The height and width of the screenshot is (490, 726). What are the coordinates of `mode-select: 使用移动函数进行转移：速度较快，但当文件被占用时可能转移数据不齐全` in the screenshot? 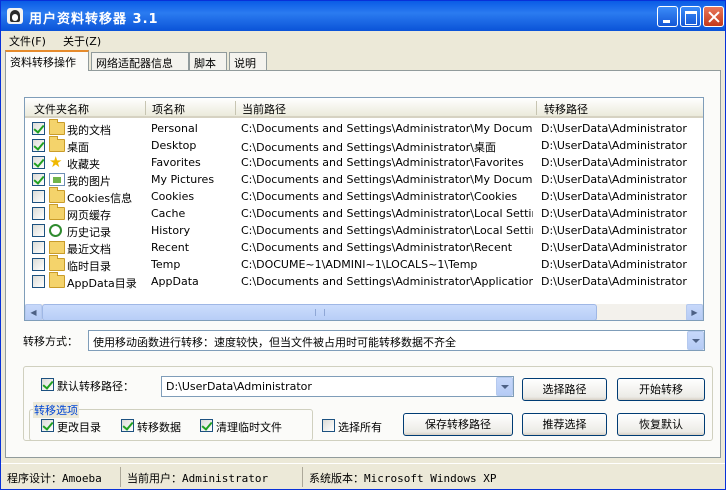 It's located at (396, 340).